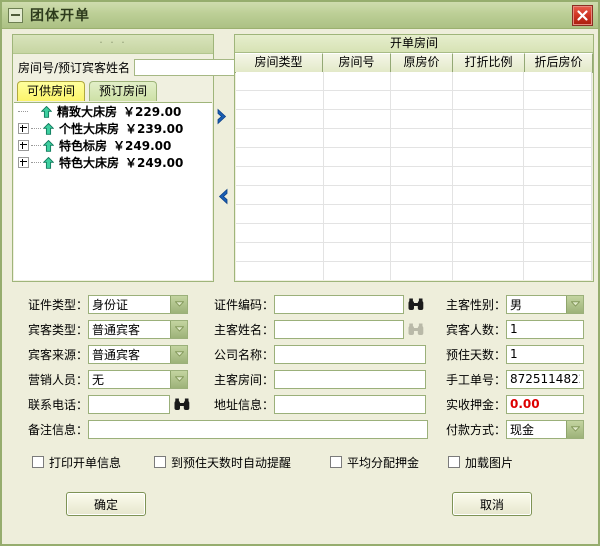 The height and width of the screenshot is (546, 600). I want to click on checkbox-auto-remind: 到预住天数时自动提醒, so click(222, 462).